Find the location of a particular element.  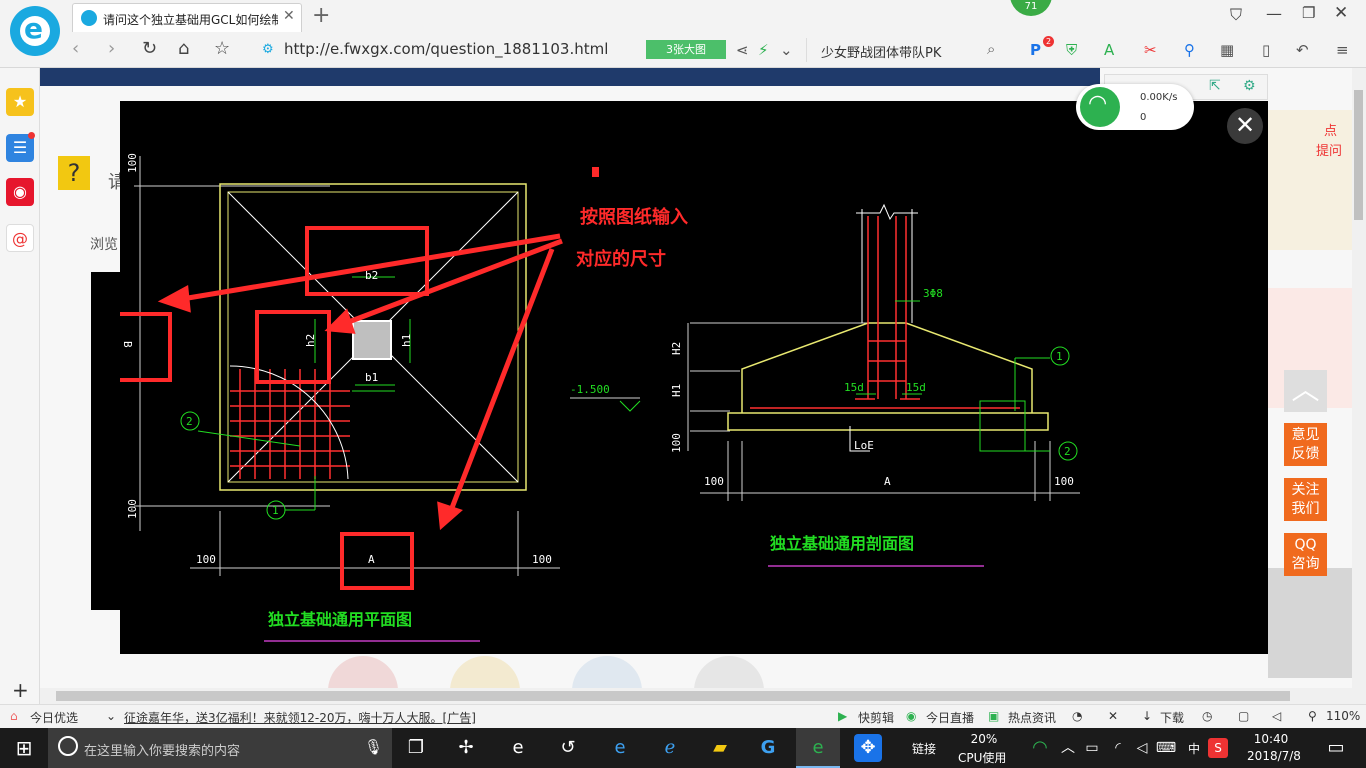

search-suggest-text: 少女野战团体带队PK is located at coordinates (881, 53).